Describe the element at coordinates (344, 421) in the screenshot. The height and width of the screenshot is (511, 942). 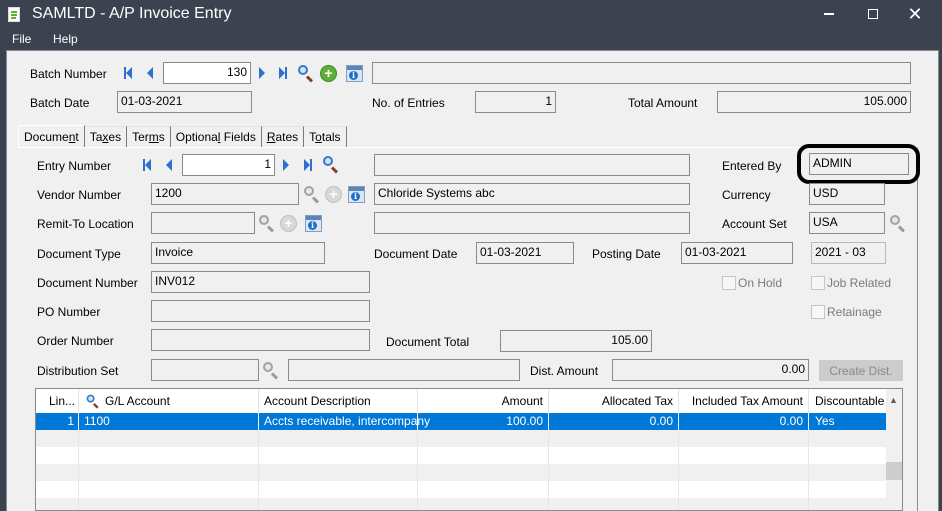
I see `cell-account-description: Accts receivable, intercompany` at that location.